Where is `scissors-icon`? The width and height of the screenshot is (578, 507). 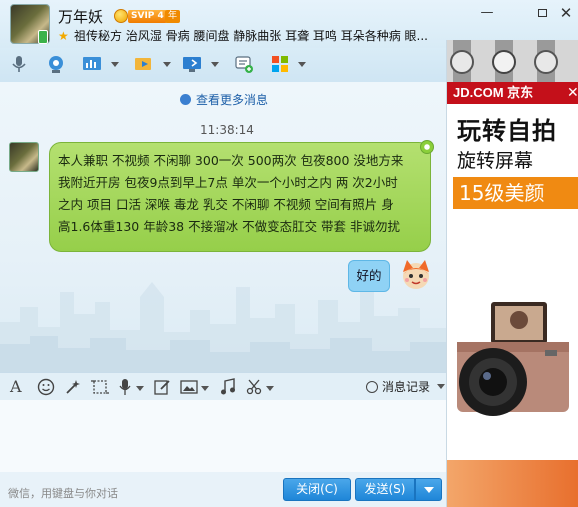 scissors-icon is located at coordinates (255, 387).